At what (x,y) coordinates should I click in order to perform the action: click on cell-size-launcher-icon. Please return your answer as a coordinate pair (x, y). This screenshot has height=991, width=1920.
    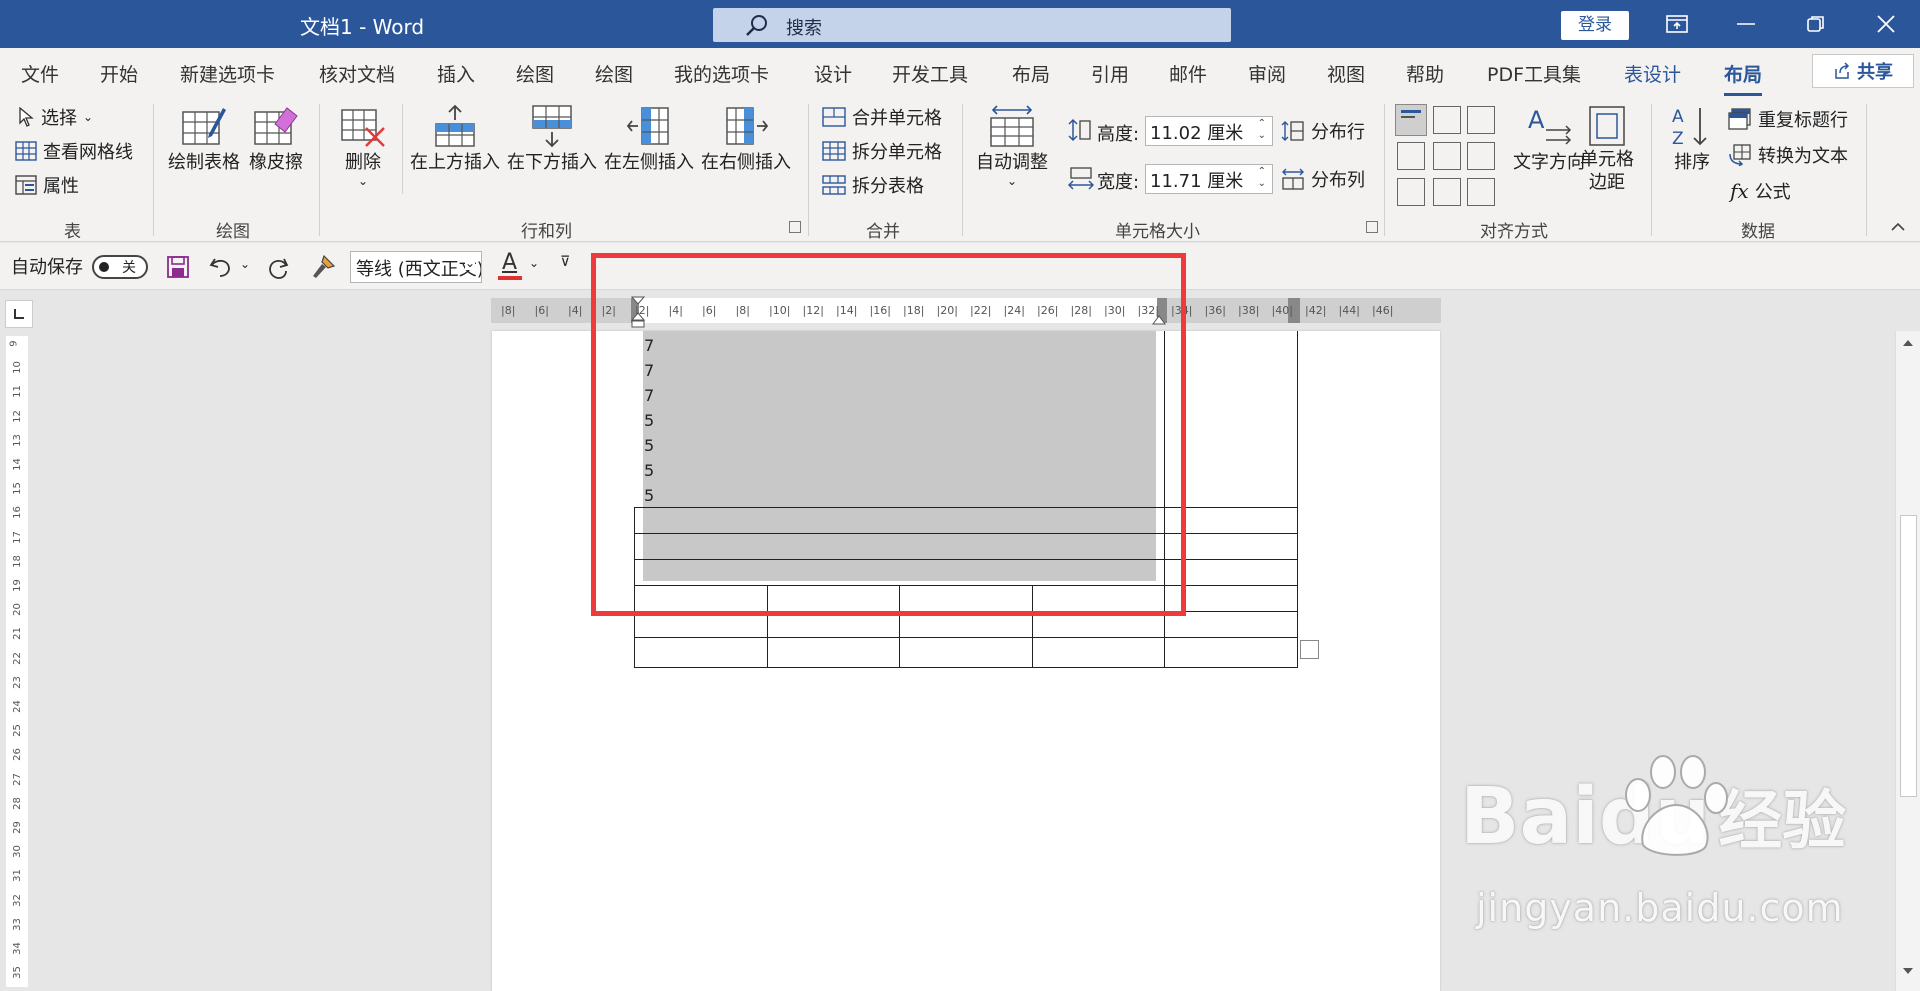
    Looking at the image, I should click on (1372, 227).